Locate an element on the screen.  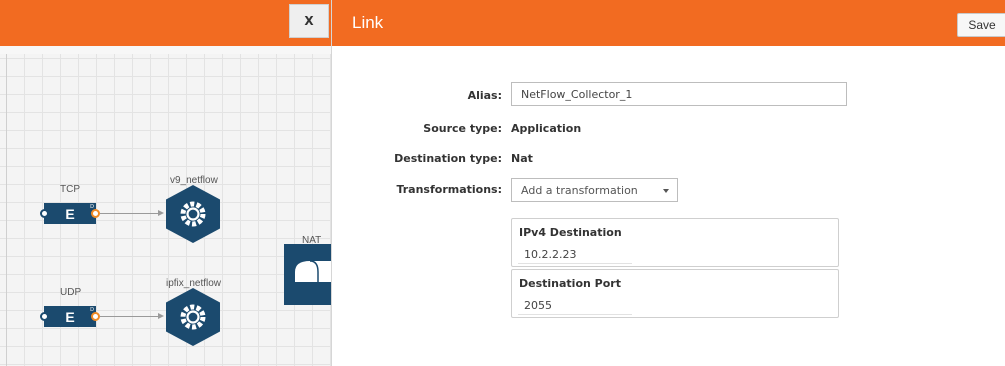
transformation-card-destination-port: Destination Port 2055 is located at coordinates (675, 293).